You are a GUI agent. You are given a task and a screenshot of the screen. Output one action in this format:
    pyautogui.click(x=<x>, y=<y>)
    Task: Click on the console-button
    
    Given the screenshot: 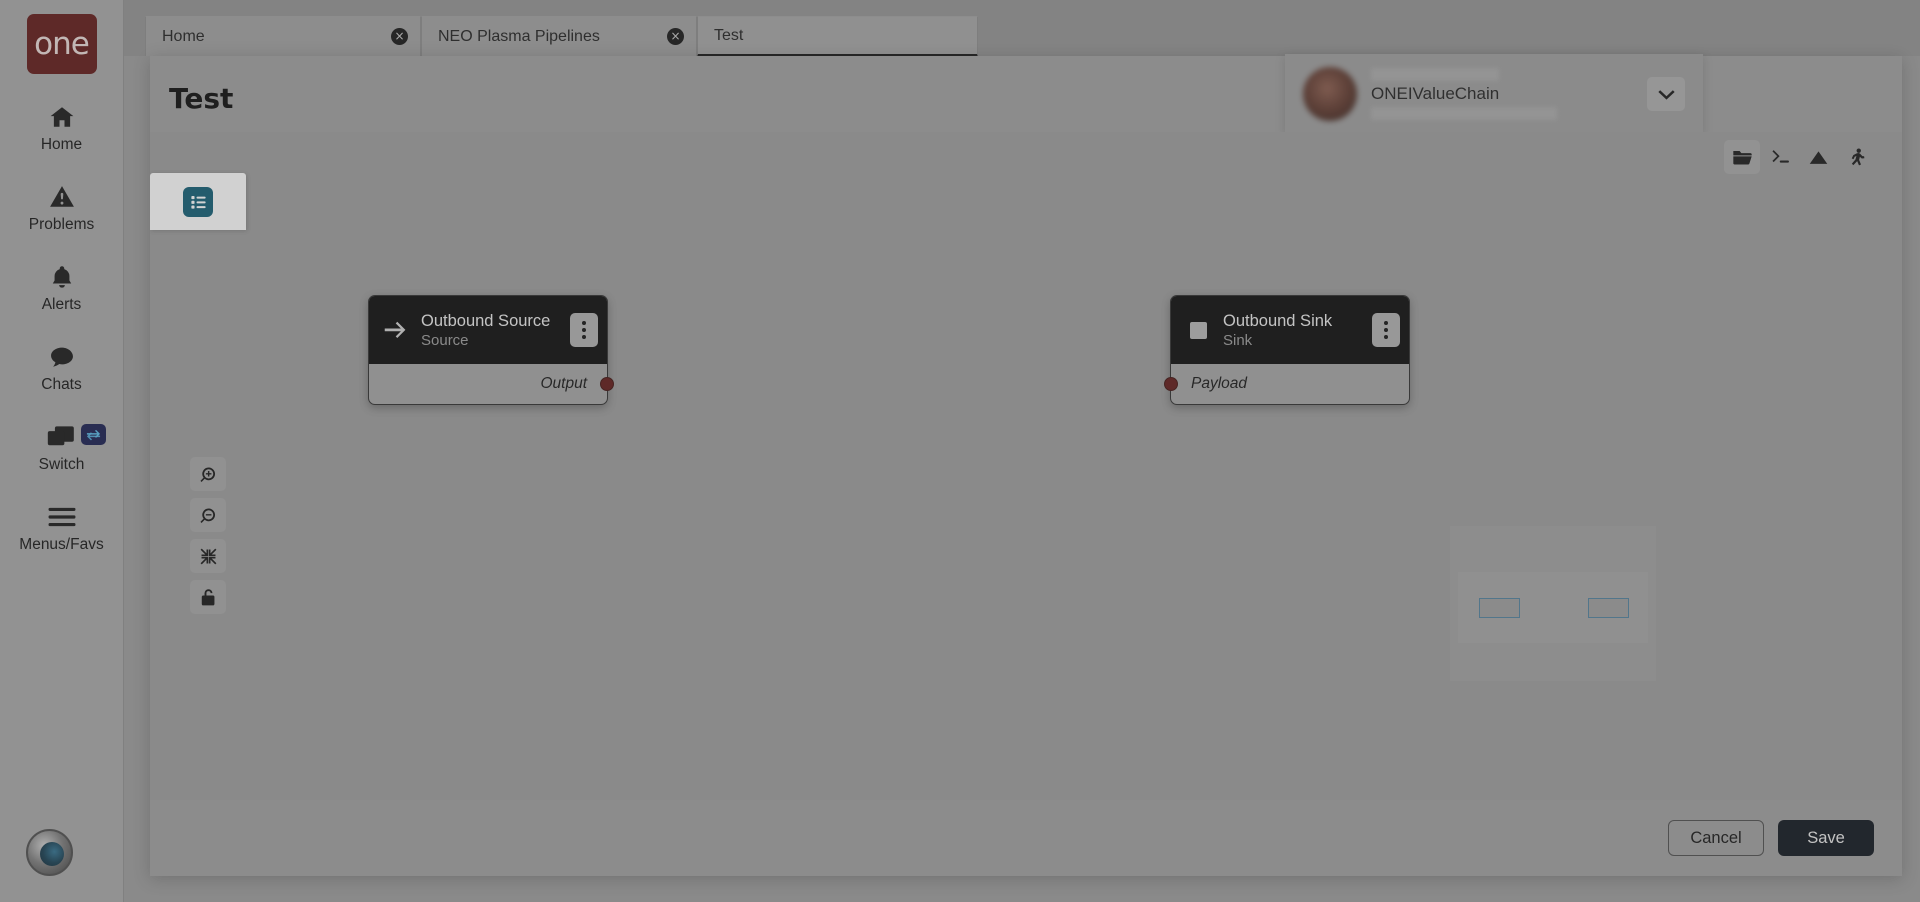 What is the action you would take?
    pyautogui.click(x=1780, y=157)
    